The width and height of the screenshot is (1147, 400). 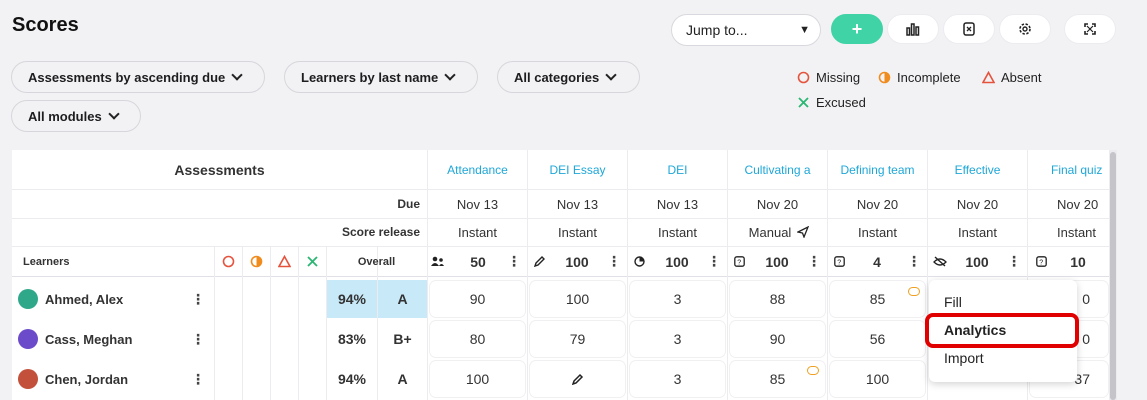 What do you see at coordinates (370, 77) in the screenshot?
I see `sort-learners-label: Learners by last name` at bounding box center [370, 77].